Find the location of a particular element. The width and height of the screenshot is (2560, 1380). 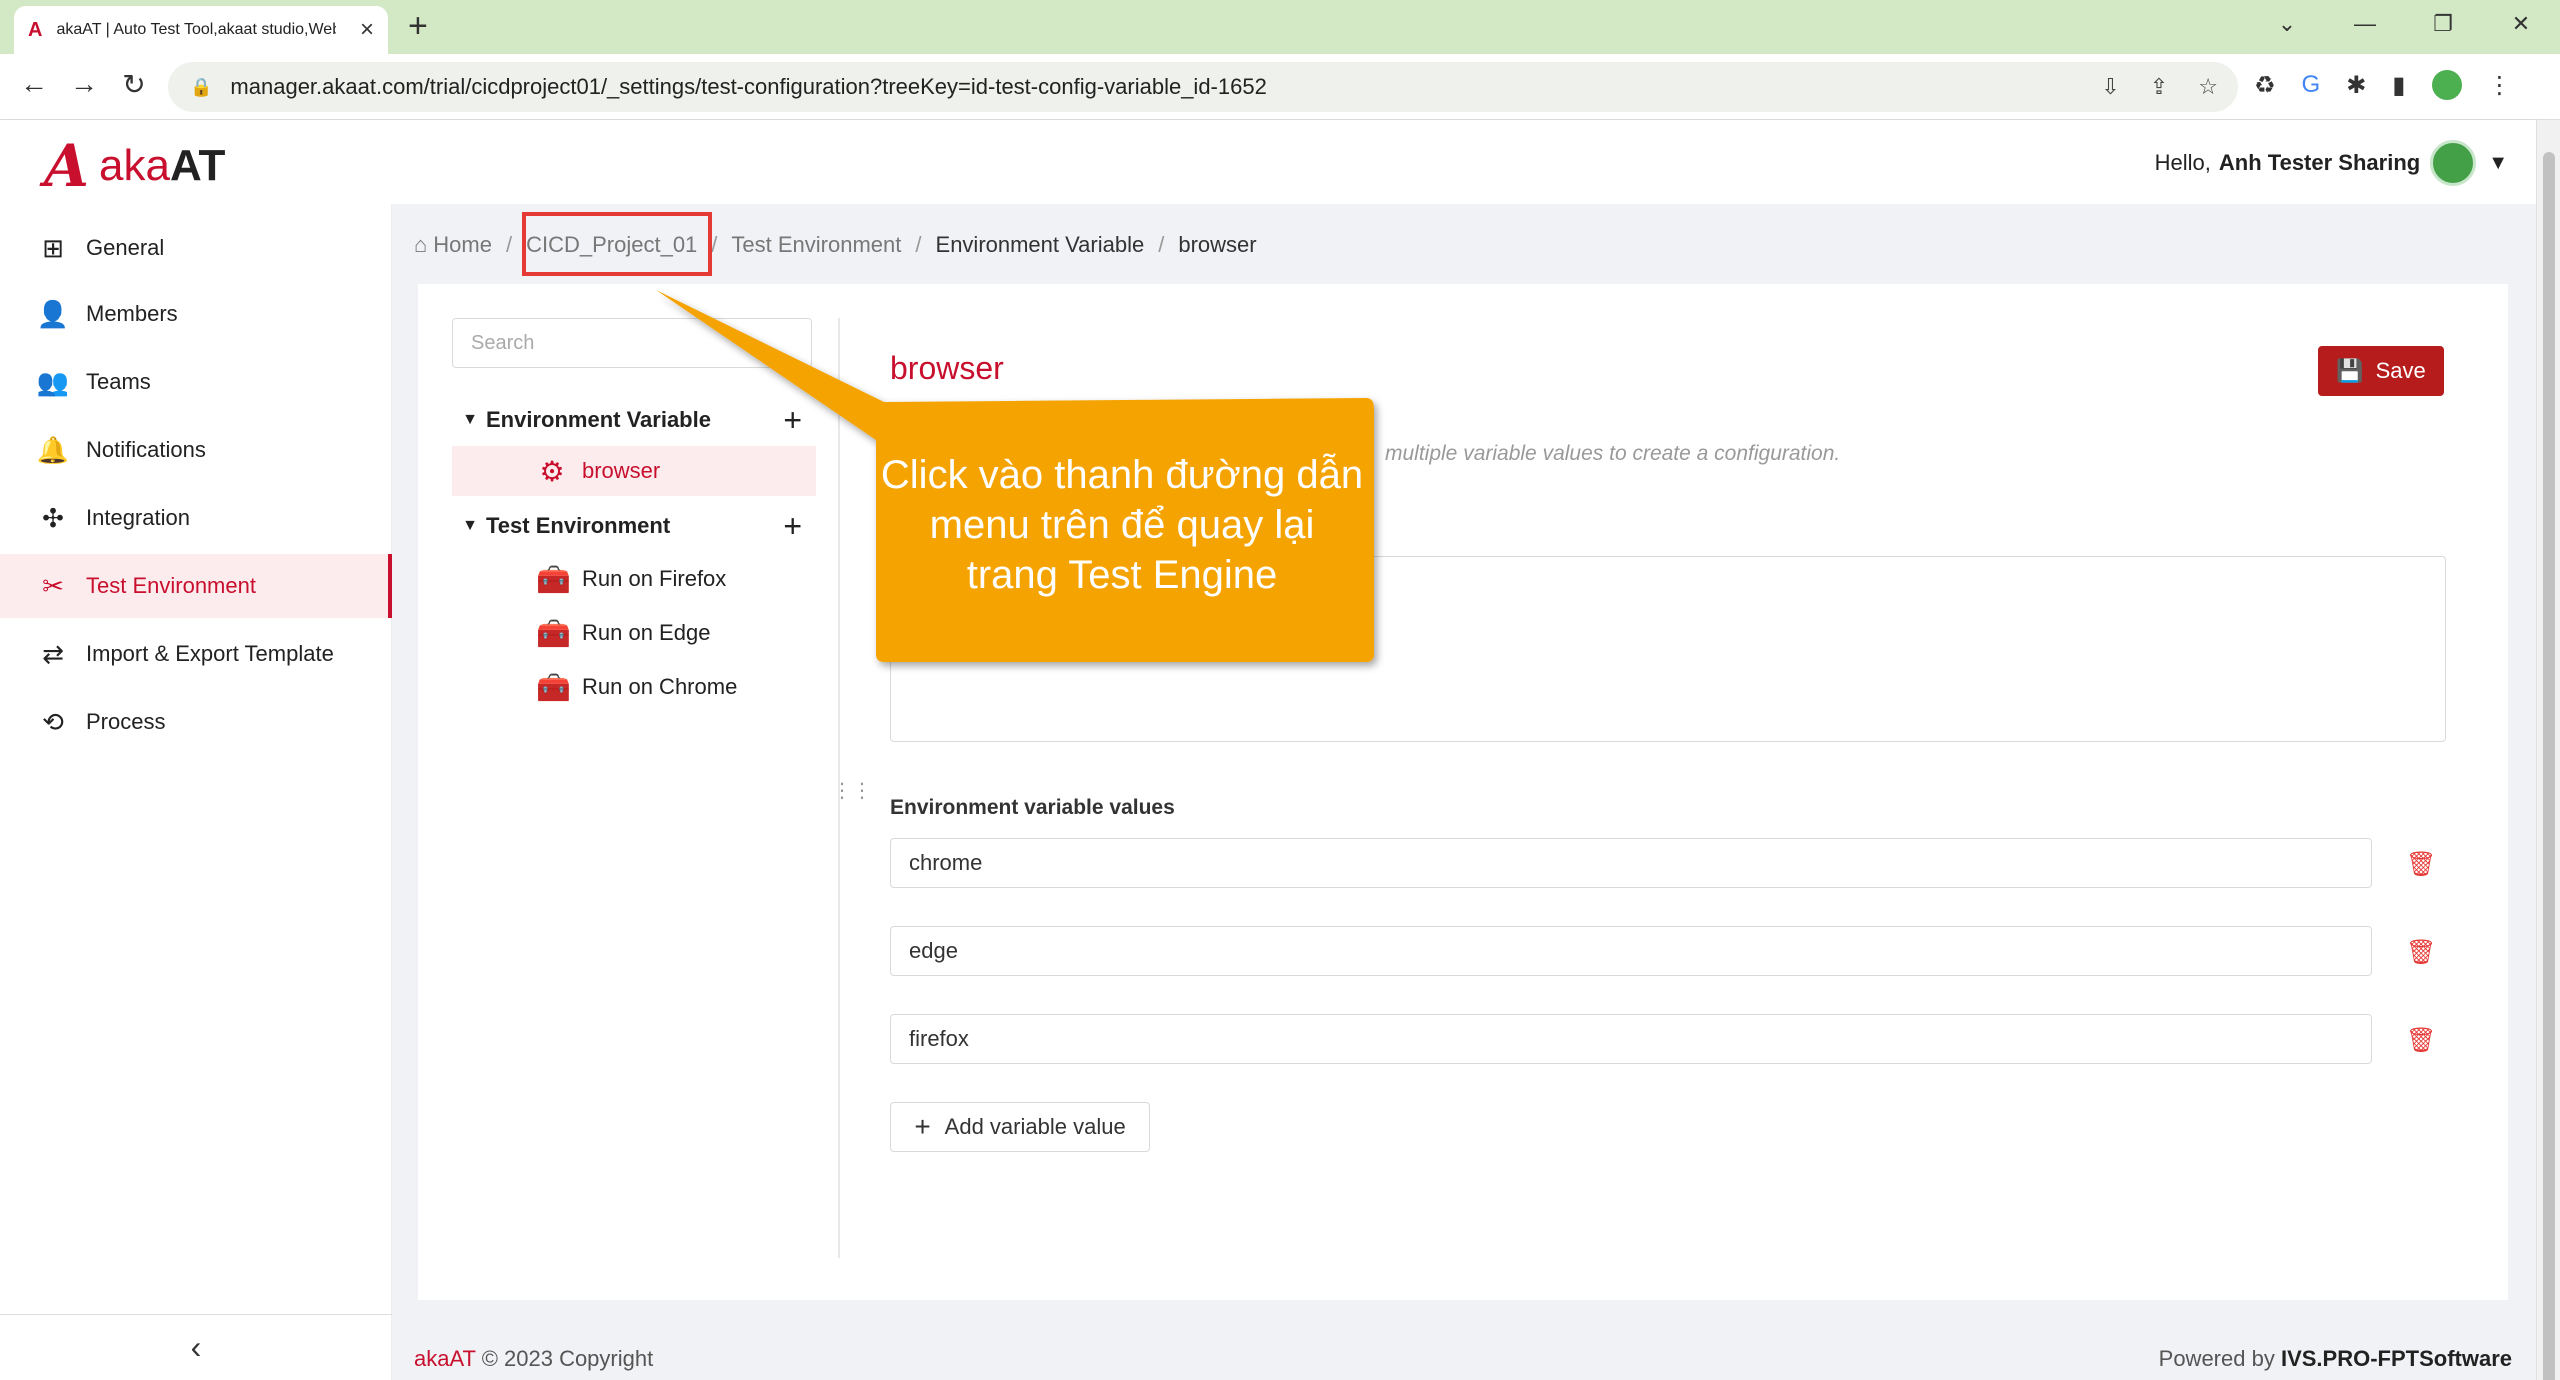

tree-item-label: Run on Edge is located at coordinates (646, 632).